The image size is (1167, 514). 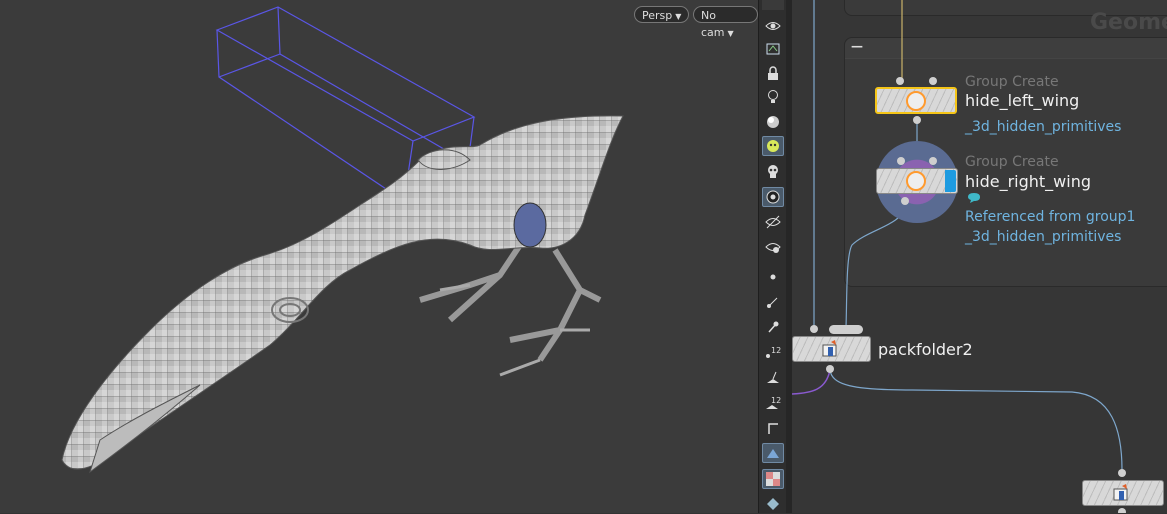 I want to click on camera-label: Persp, so click(x=657, y=15).